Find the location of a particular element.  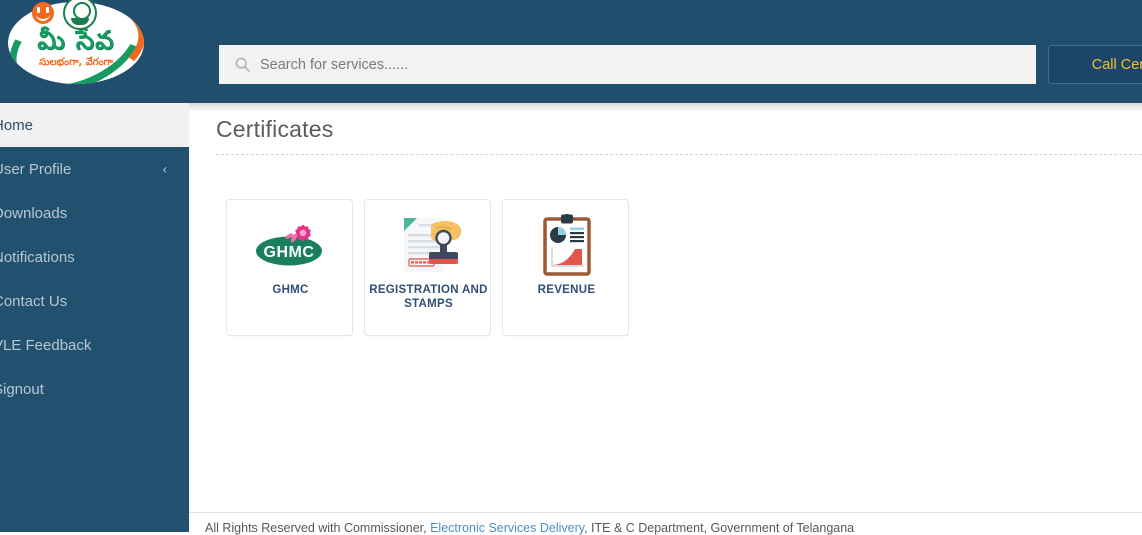

search-icon is located at coordinates (242, 64).